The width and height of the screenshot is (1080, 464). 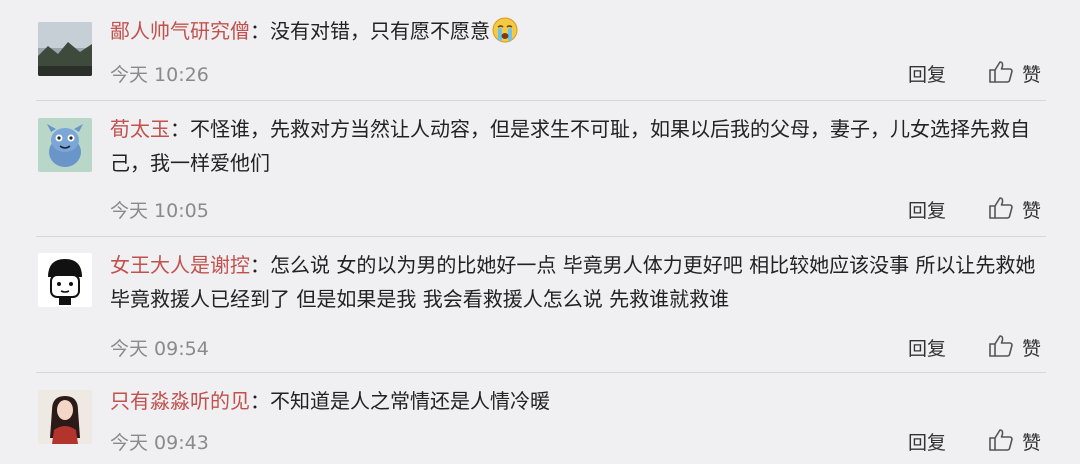 What do you see at coordinates (585, 401) in the screenshot?
I see `comment-text: 只有淼淼听的见：不知道是人之常情还是人情冷暖` at bounding box center [585, 401].